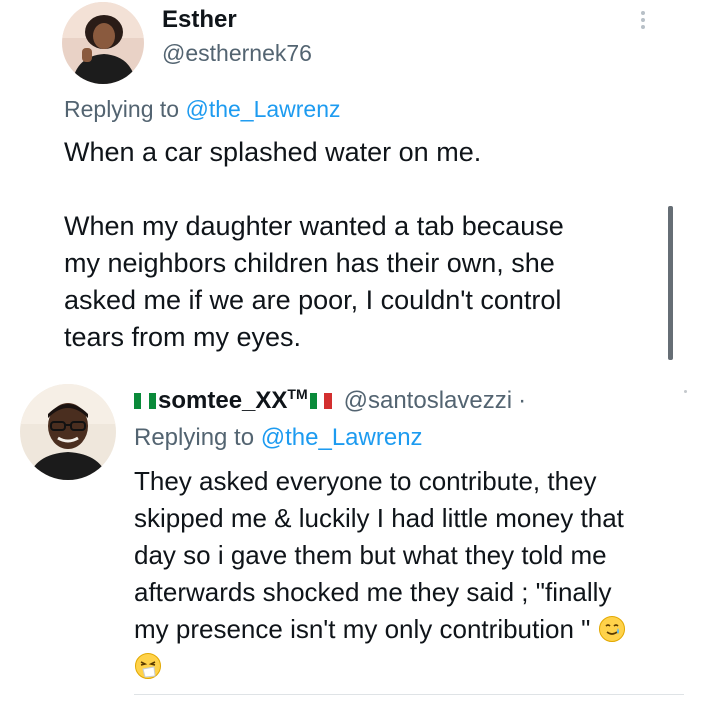  I want to click on tweet-divider, so click(409, 694).